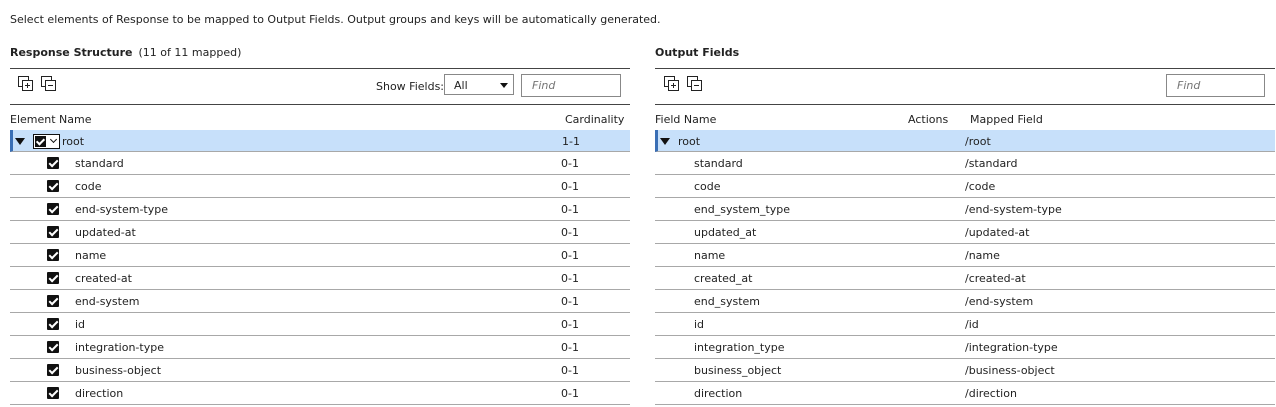 Image resolution: width=1276 pixels, height=407 pixels. Describe the element at coordinates (53, 139) in the screenshot. I see `chevron-down-icon` at that location.